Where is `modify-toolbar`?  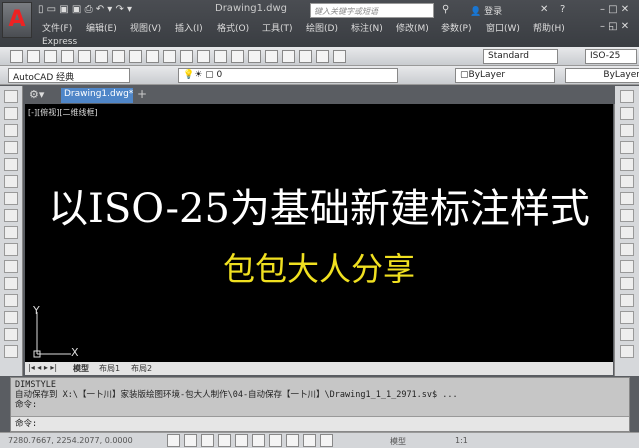 modify-toolbar is located at coordinates (626, 231).